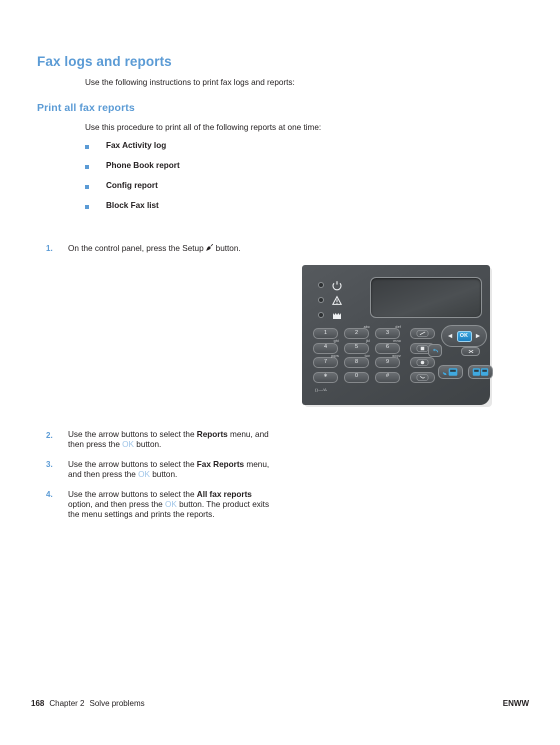 This screenshot has height=745, width=560. I want to click on toner-cartridge-icon, so click(337, 315).